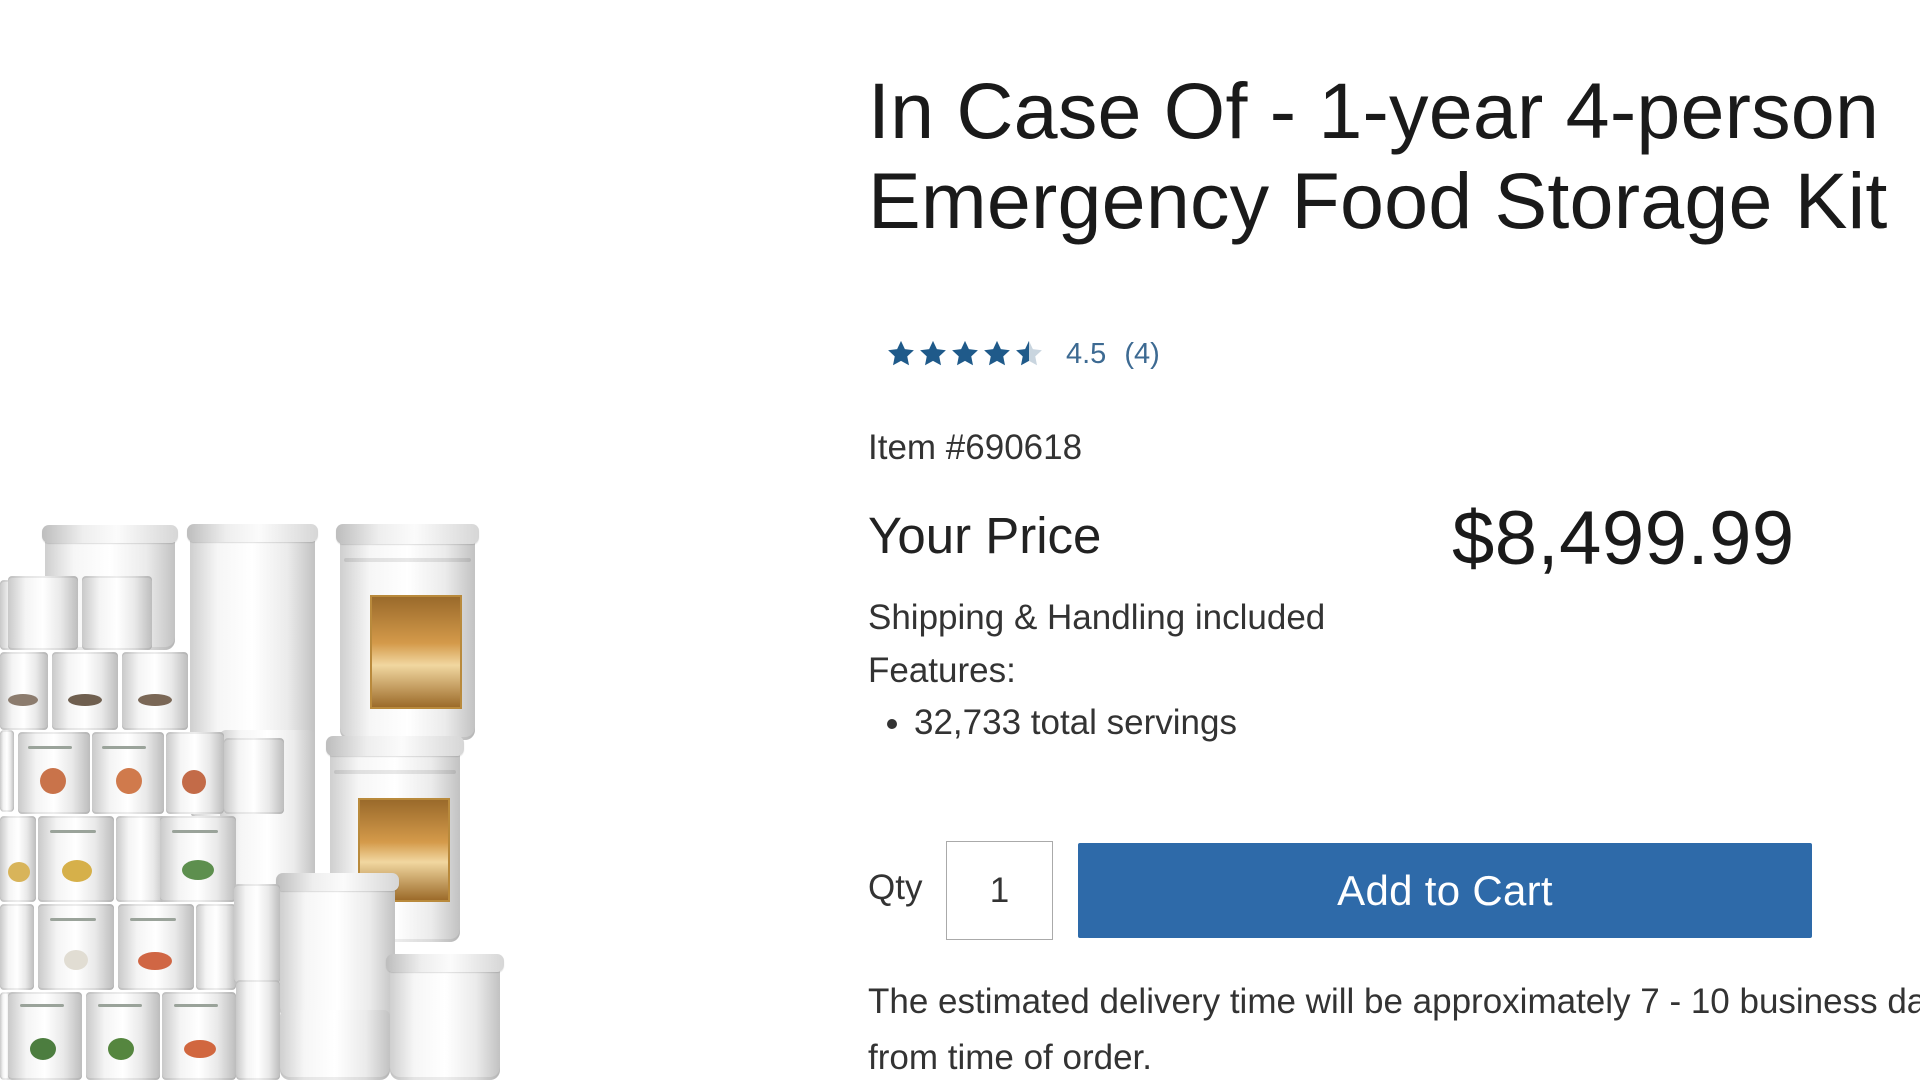 The image size is (1920, 1086). Describe the element at coordinates (1445, 890) in the screenshot. I see `add-to-cart-button: Add to Cart` at that location.